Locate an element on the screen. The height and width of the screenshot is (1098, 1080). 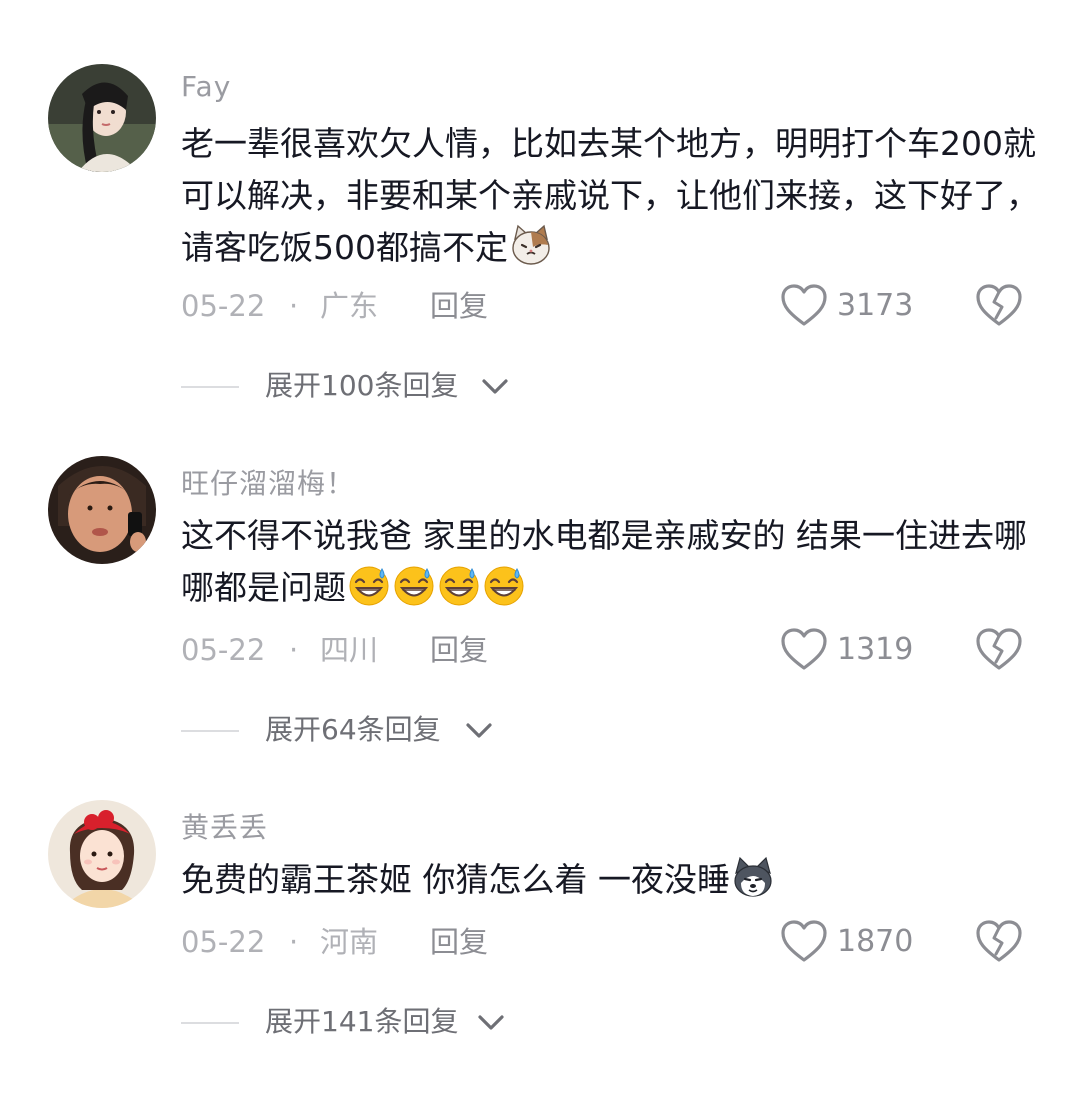
expand-replies-label: 展开100条回复 is located at coordinates (362, 385).